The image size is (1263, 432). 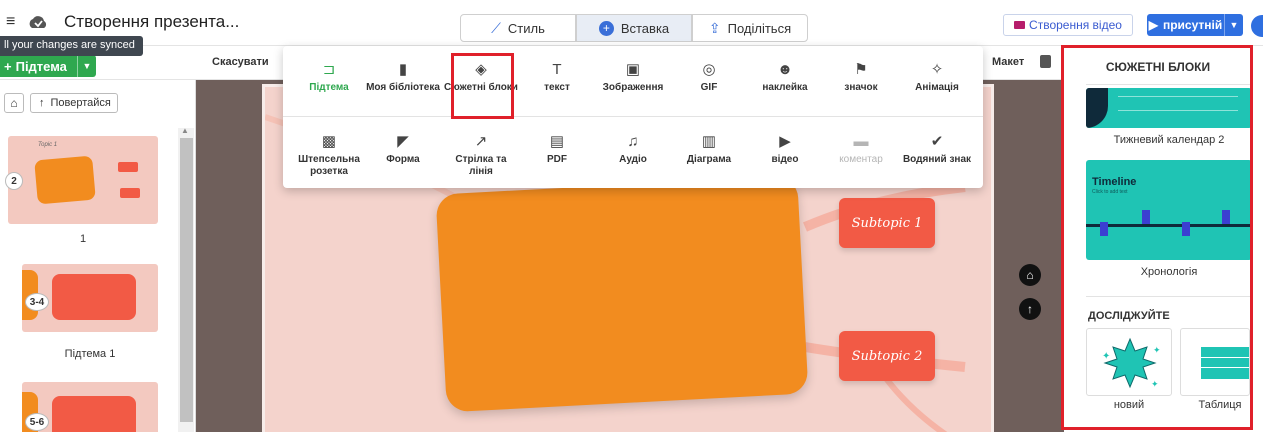 What do you see at coordinates (557, 141) in the screenshot?
I see `pdf-icon: ▤` at bounding box center [557, 141].